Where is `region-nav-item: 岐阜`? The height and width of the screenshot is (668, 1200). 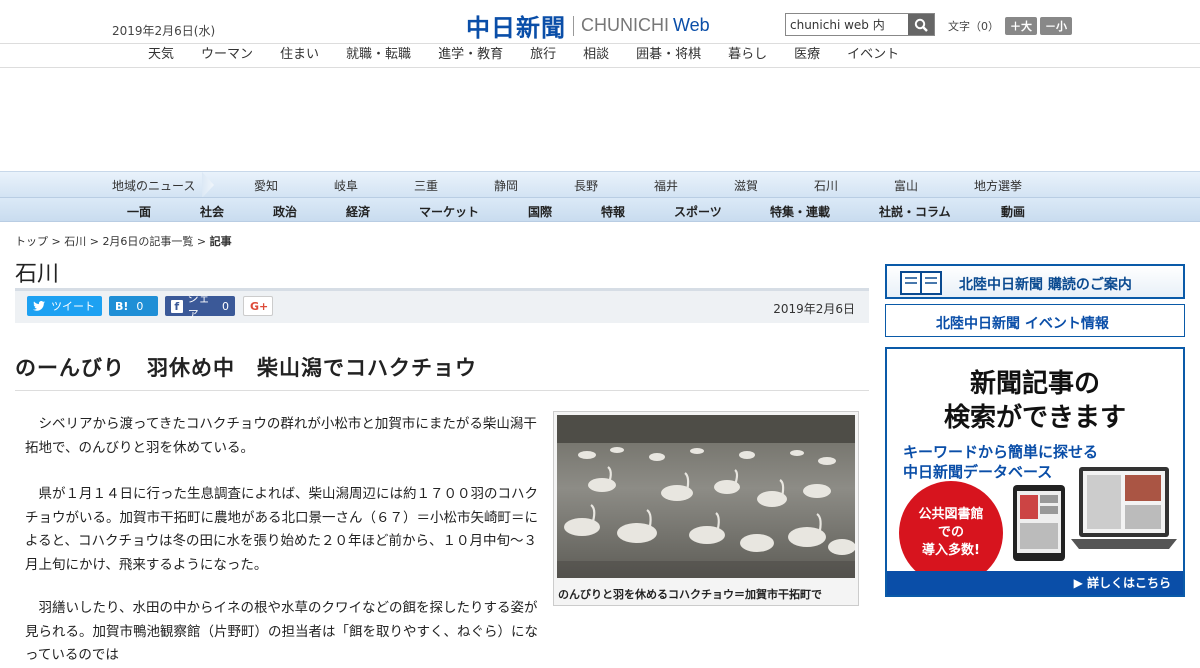
region-nav-item: 岐阜 is located at coordinates (374, 185).